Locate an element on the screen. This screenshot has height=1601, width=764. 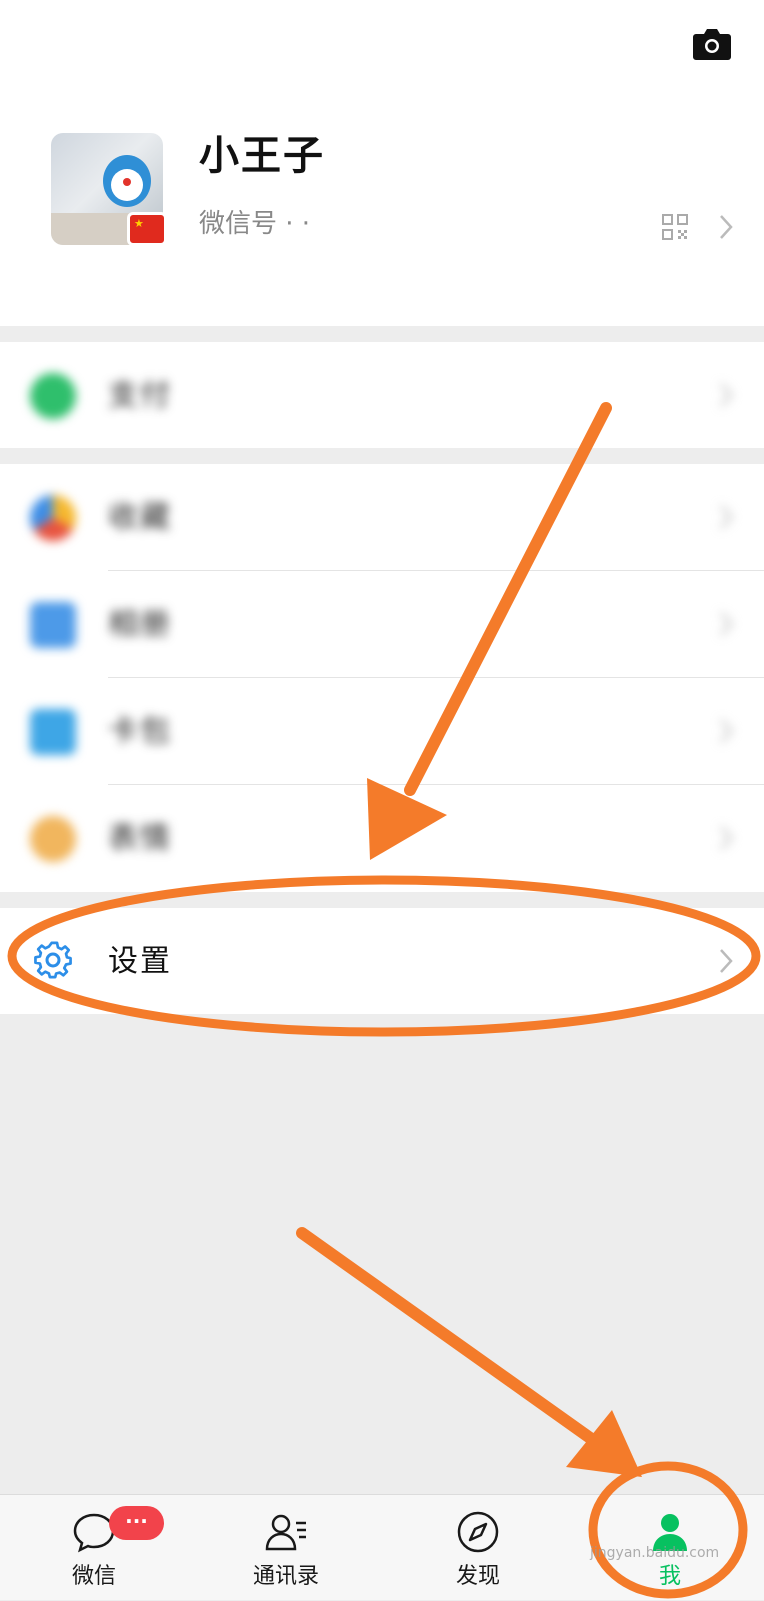
menu-item-label: 设置 is located at coordinates (140, 961).